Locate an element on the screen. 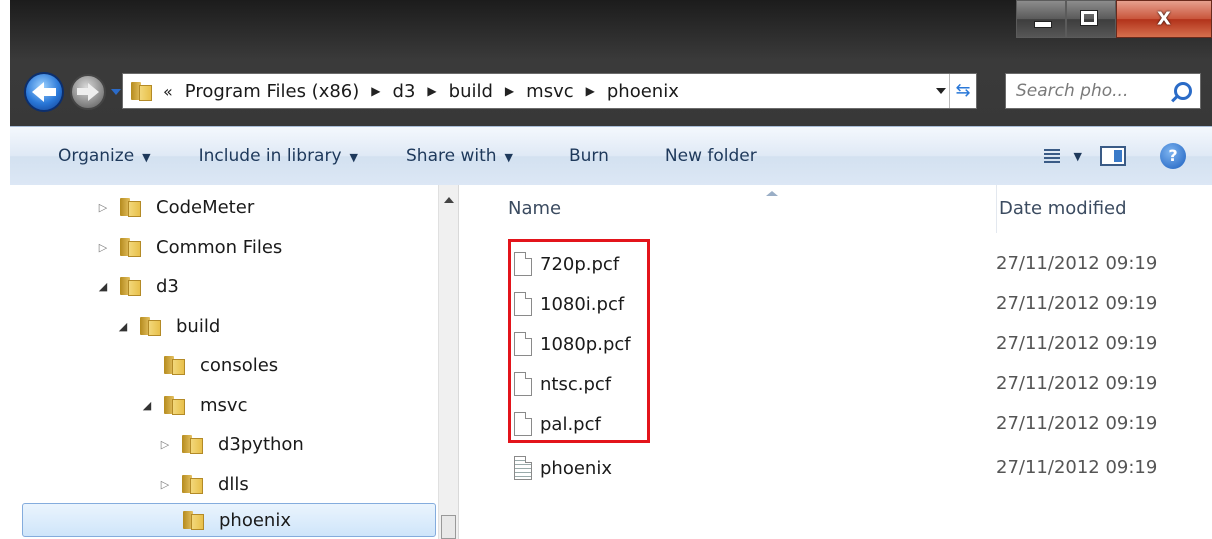 This screenshot has height=539, width=1212. file-name: phoenix is located at coordinates (576, 468).